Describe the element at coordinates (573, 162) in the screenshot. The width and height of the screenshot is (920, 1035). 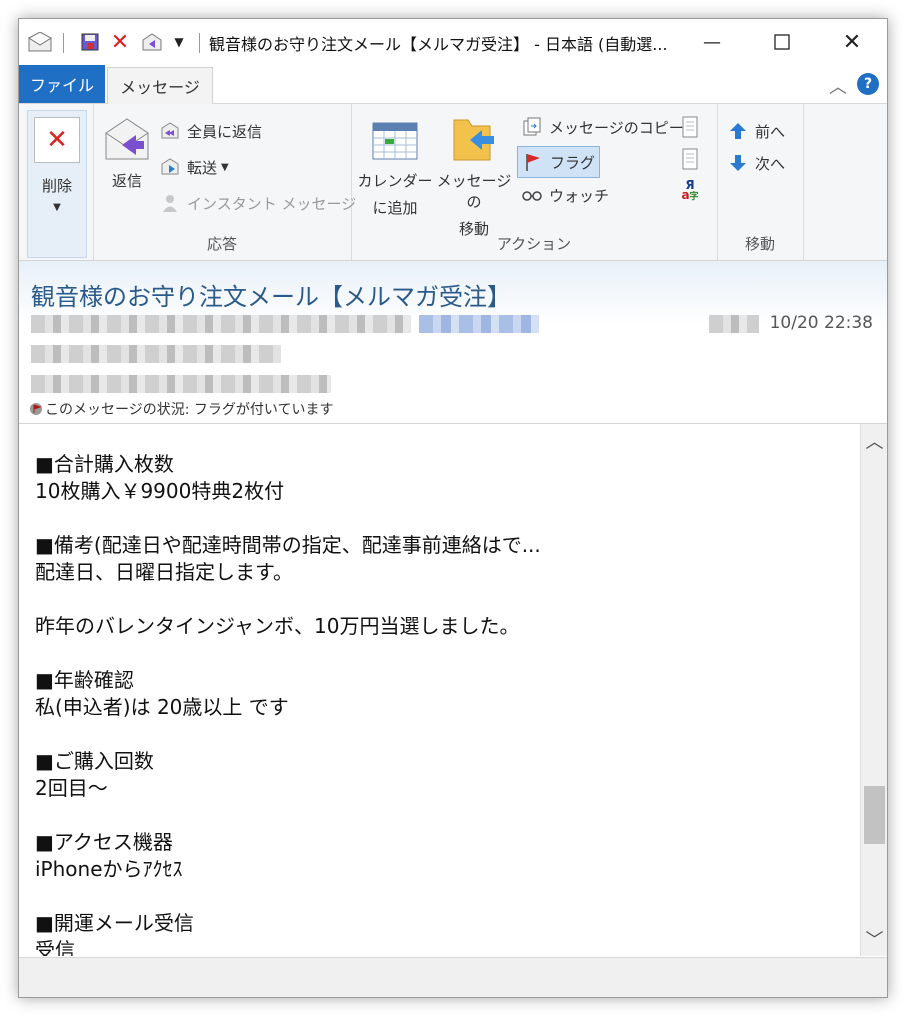
I see `flag-label: フラグ` at that location.